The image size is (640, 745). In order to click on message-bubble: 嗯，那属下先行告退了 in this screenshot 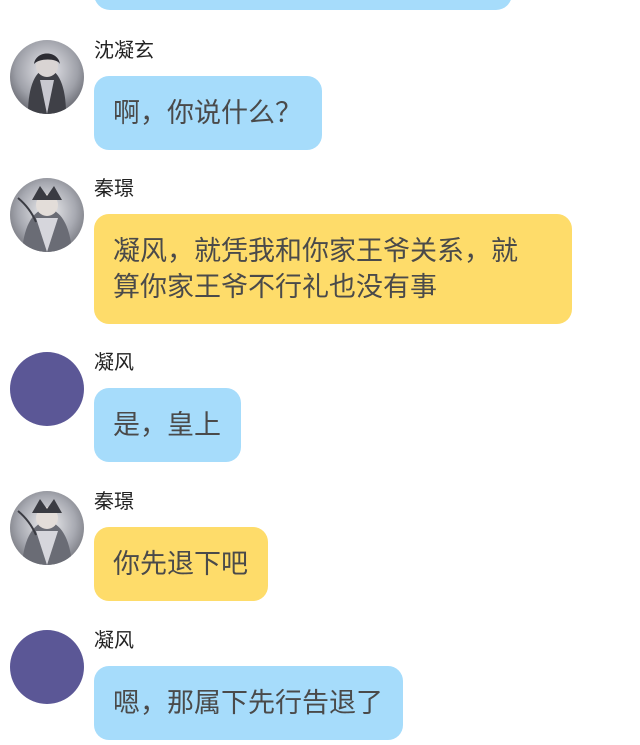, I will do `click(248, 703)`.